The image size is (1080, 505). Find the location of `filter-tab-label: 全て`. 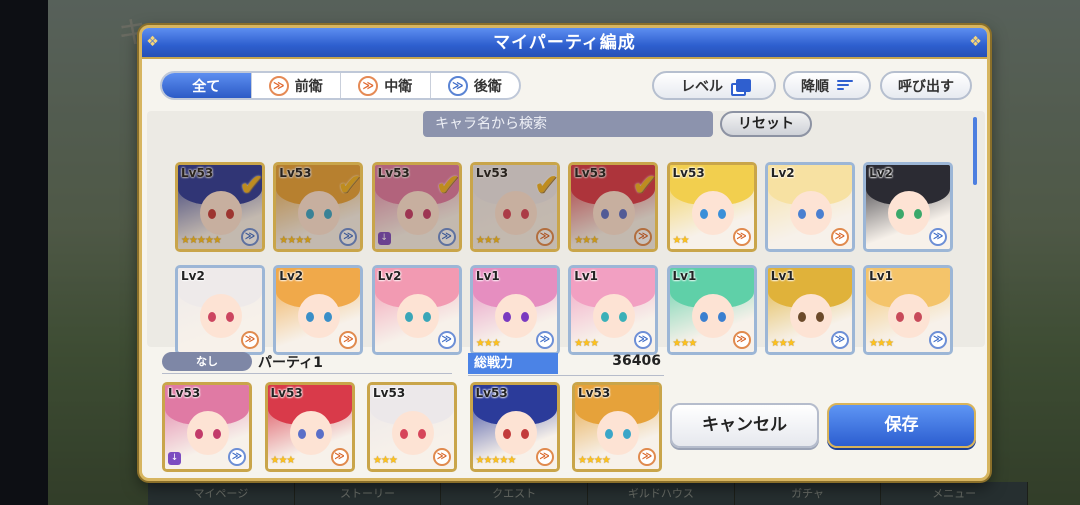

filter-tab-label: 全て is located at coordinates (206, 86).